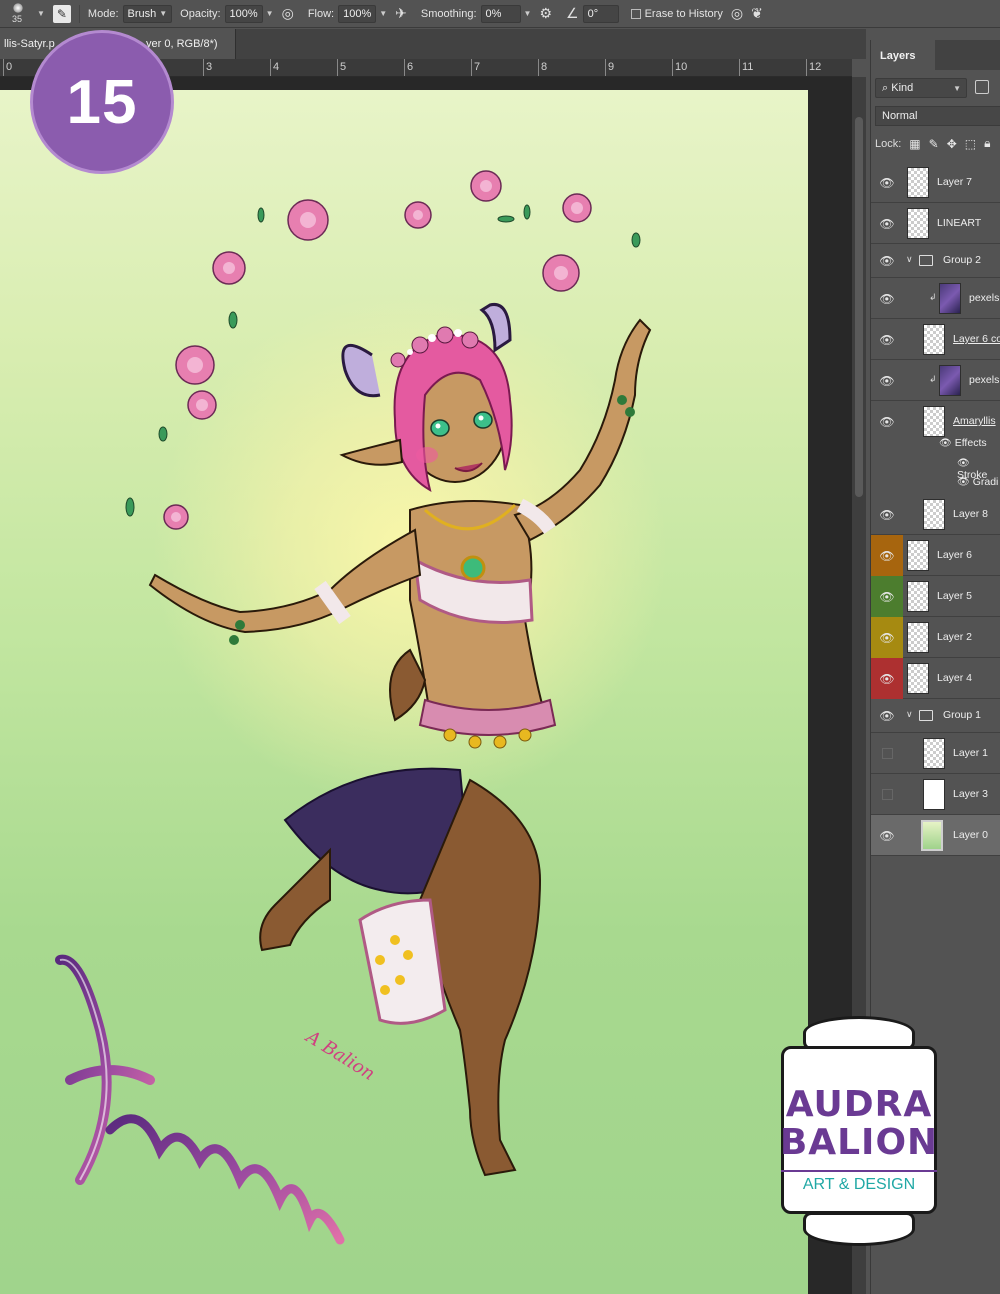  I want to click on layer-row: 👁︎ Layer 8, so click(935, 514).